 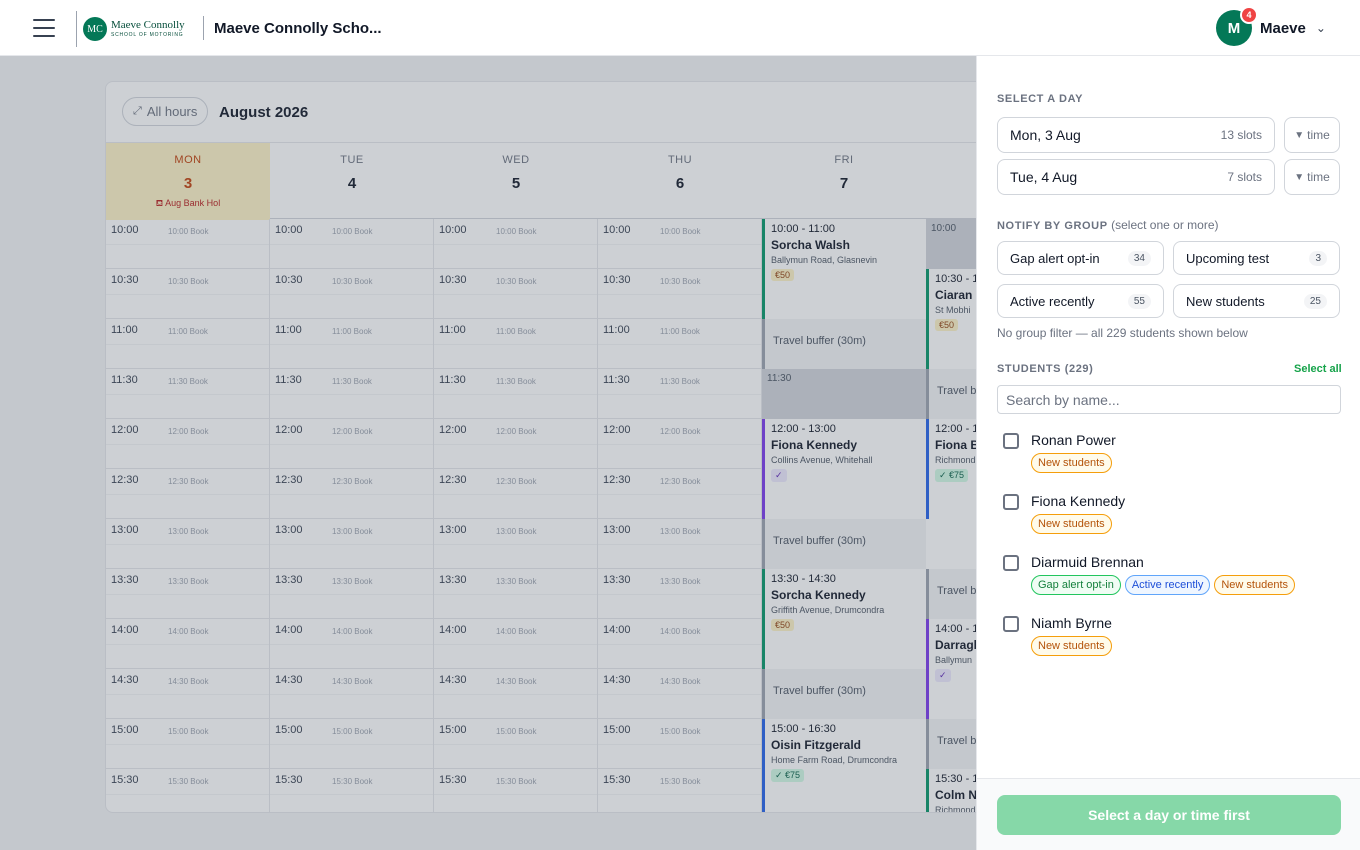 I want to click on user-menu: M 4 Maeve ⌄, so click(x=1271, y=26).